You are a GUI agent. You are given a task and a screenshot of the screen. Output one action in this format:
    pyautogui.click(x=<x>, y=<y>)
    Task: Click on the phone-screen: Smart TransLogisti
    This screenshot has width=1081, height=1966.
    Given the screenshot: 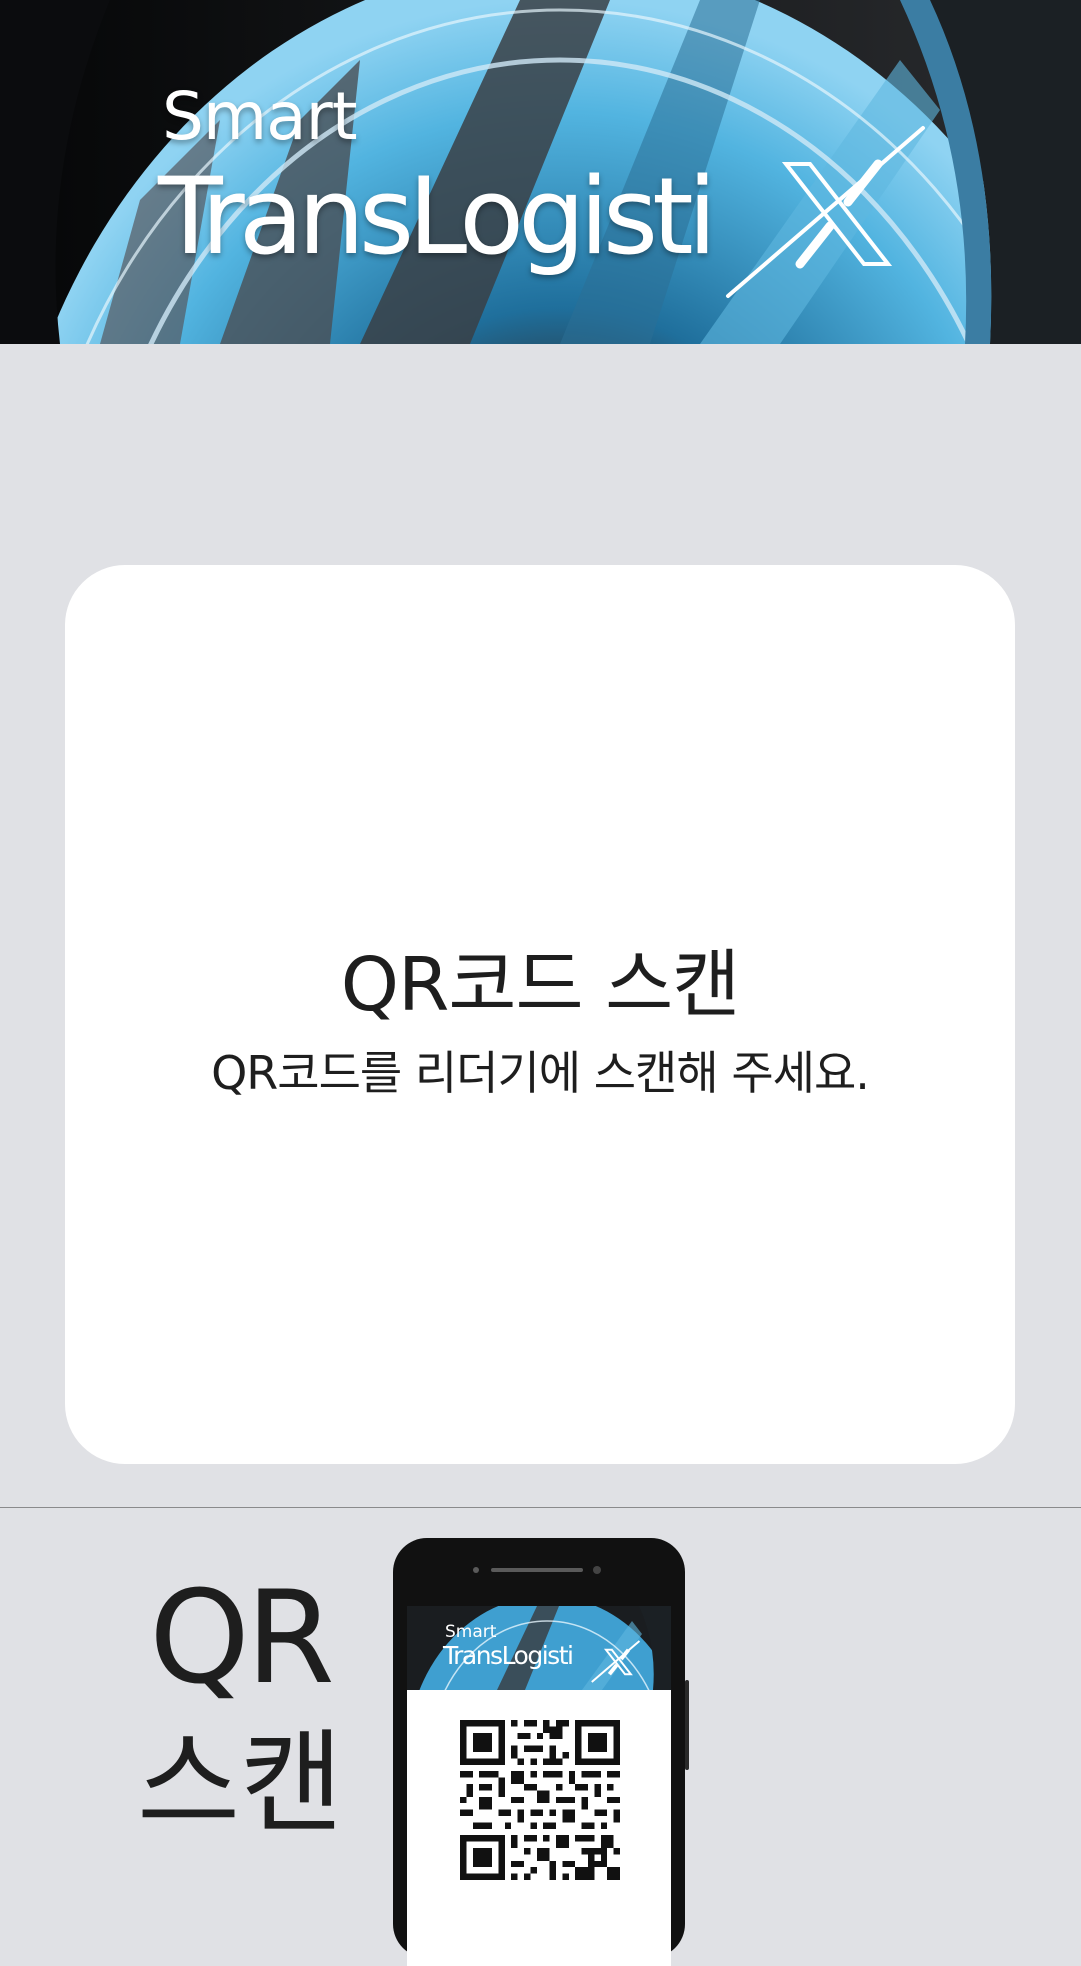 What is the action you would take?
    pyautogui.click(x=539, y=1786)
    